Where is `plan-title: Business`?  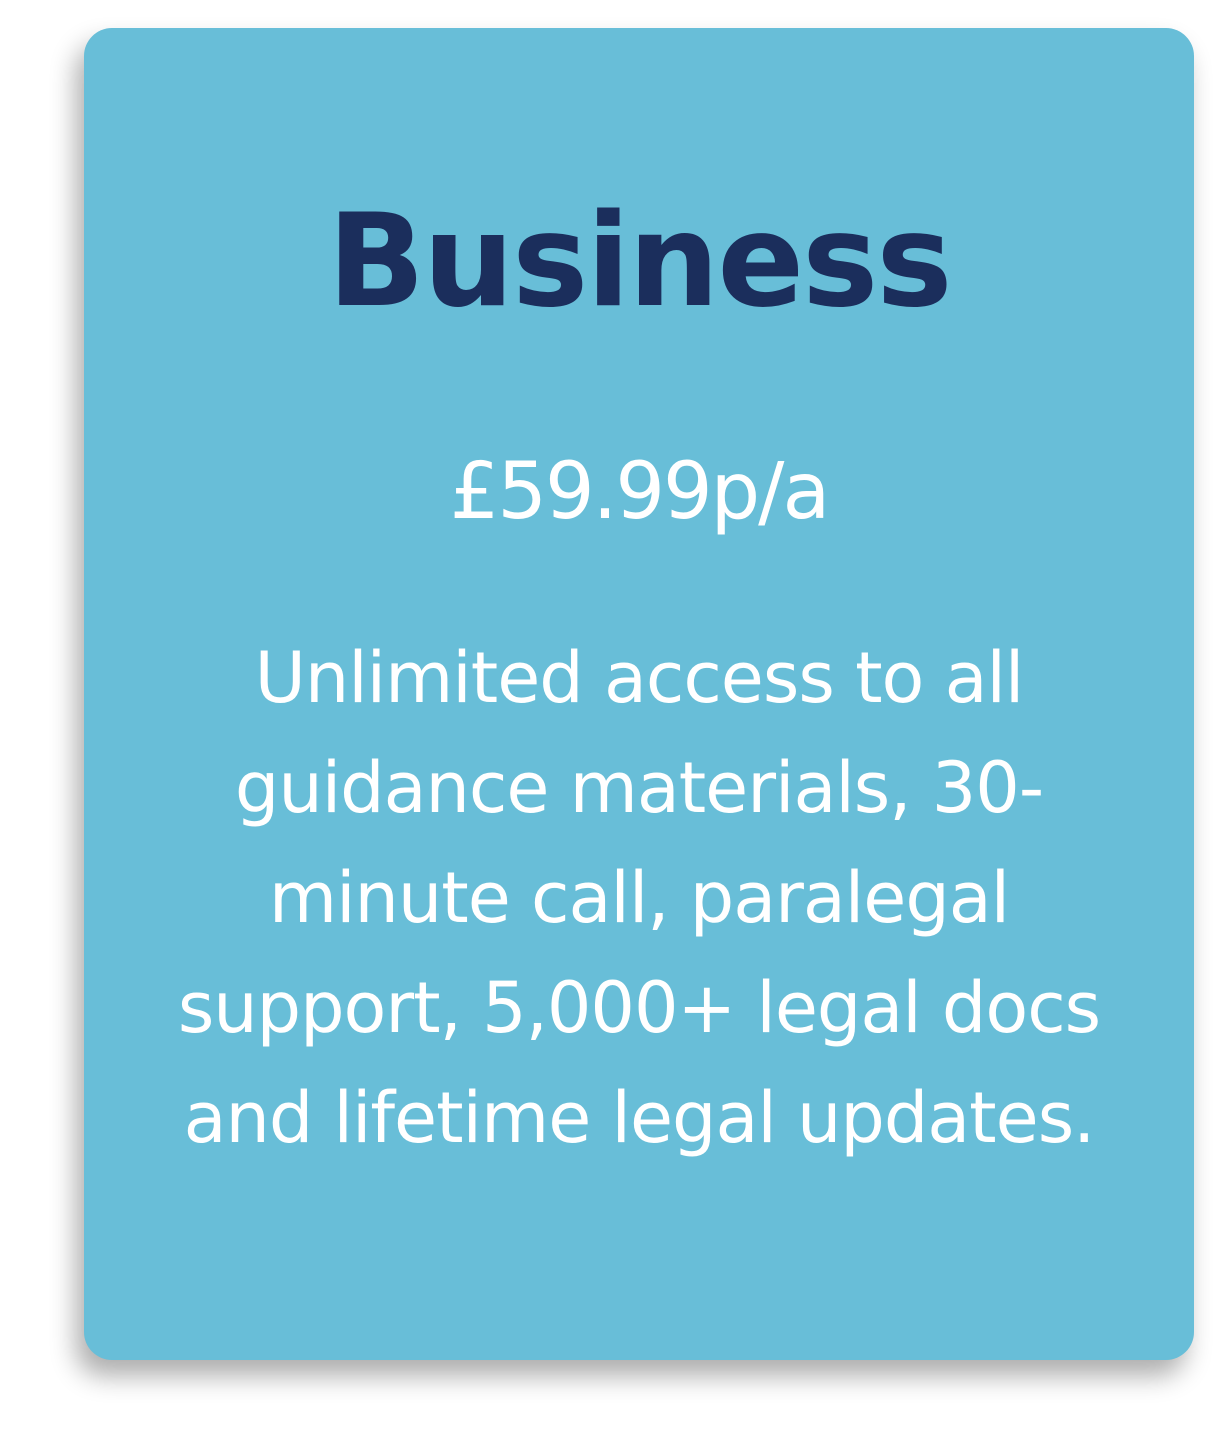
plan-title: Business is located at coordinates (639, 261).